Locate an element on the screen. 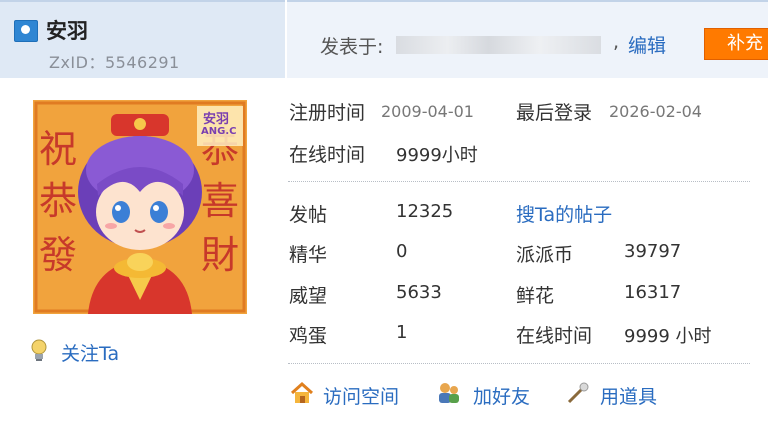  avatar-name-sub: ANG.C is located at coordinates (219, 131).